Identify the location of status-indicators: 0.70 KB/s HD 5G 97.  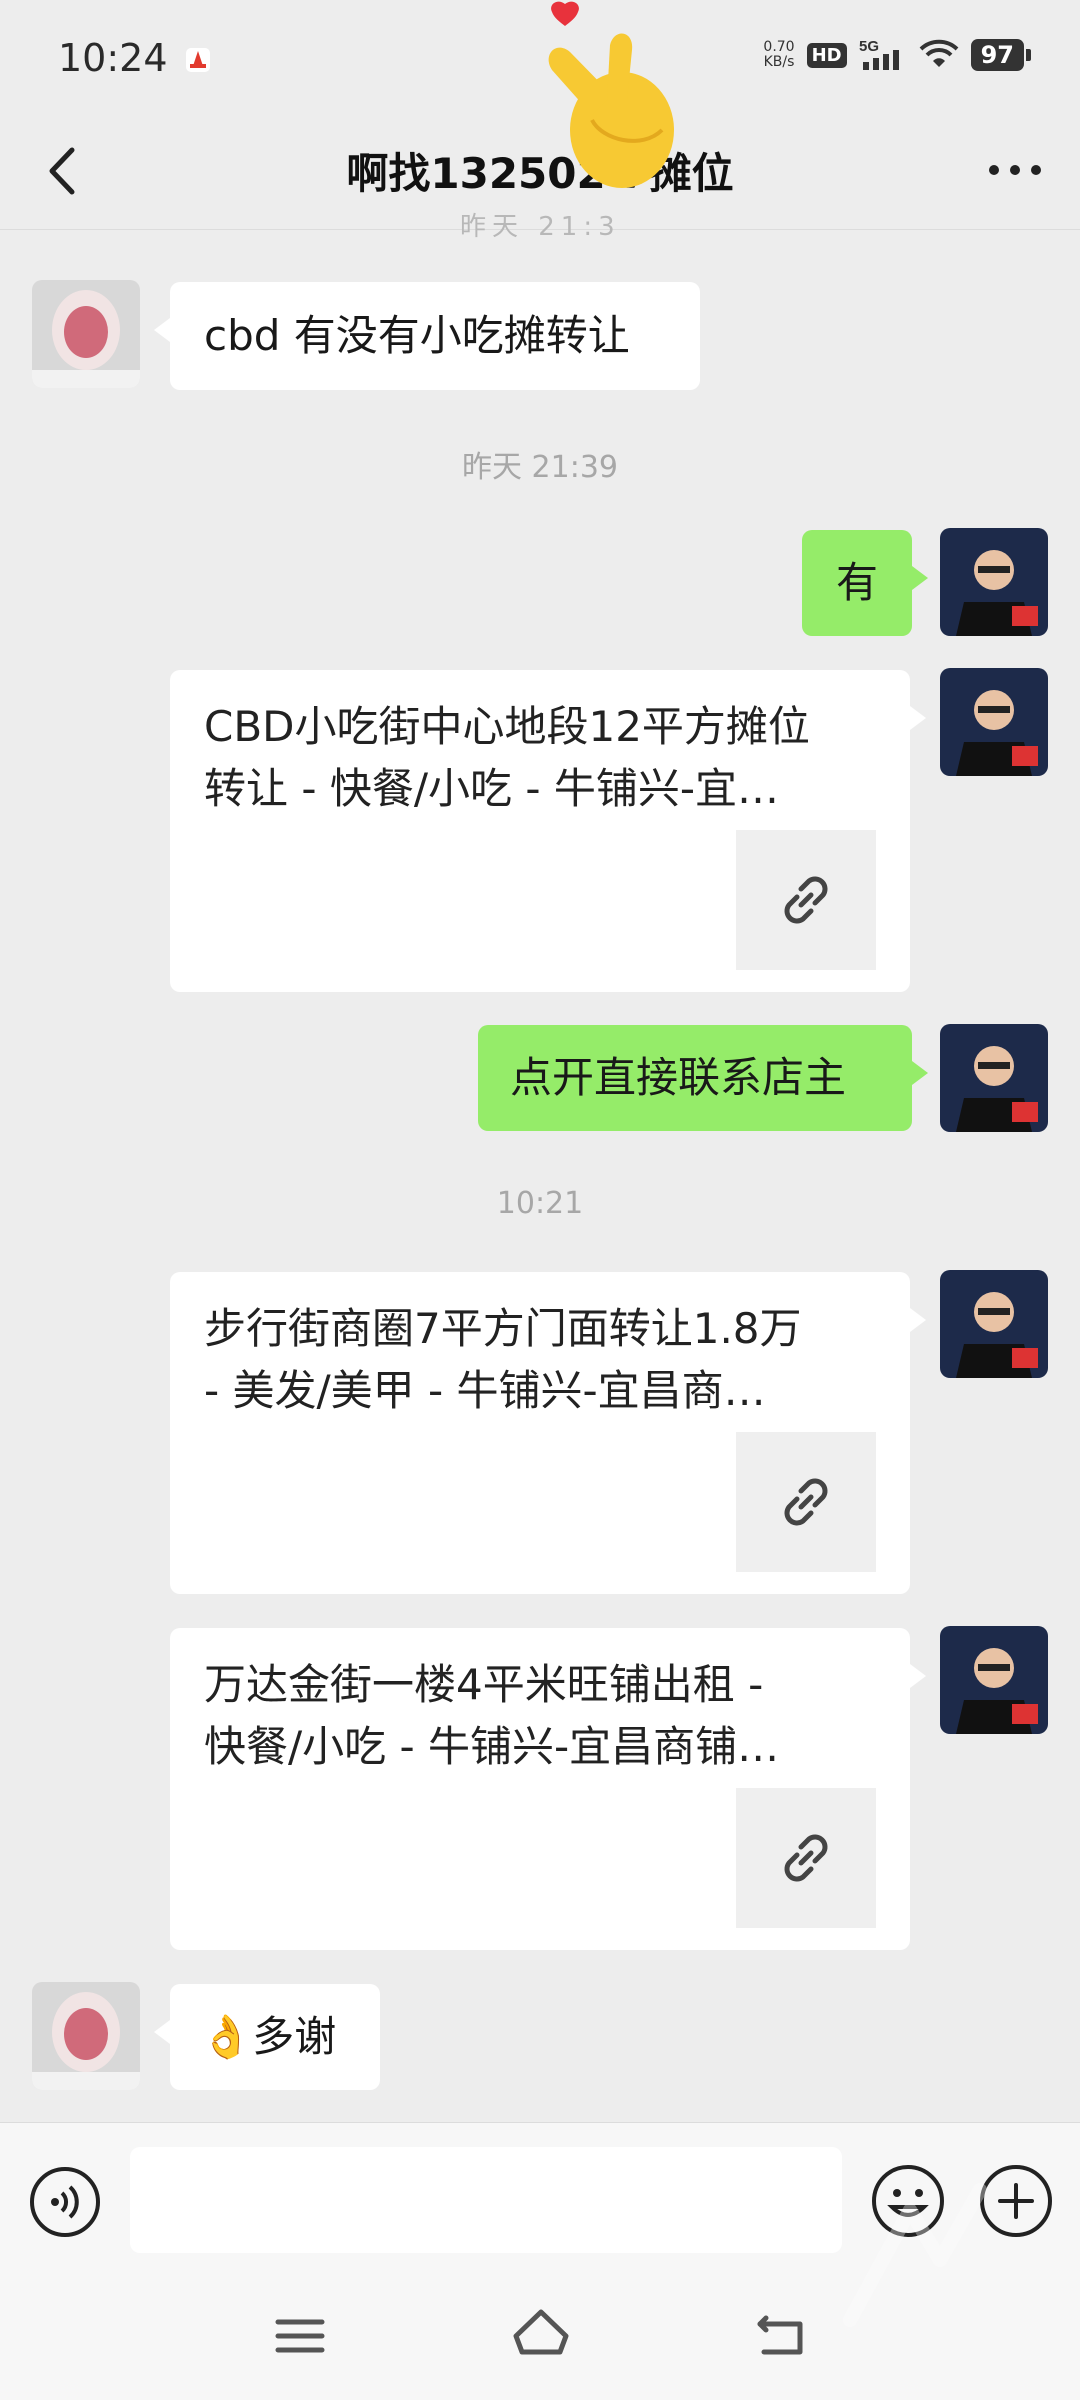
(897, 55).